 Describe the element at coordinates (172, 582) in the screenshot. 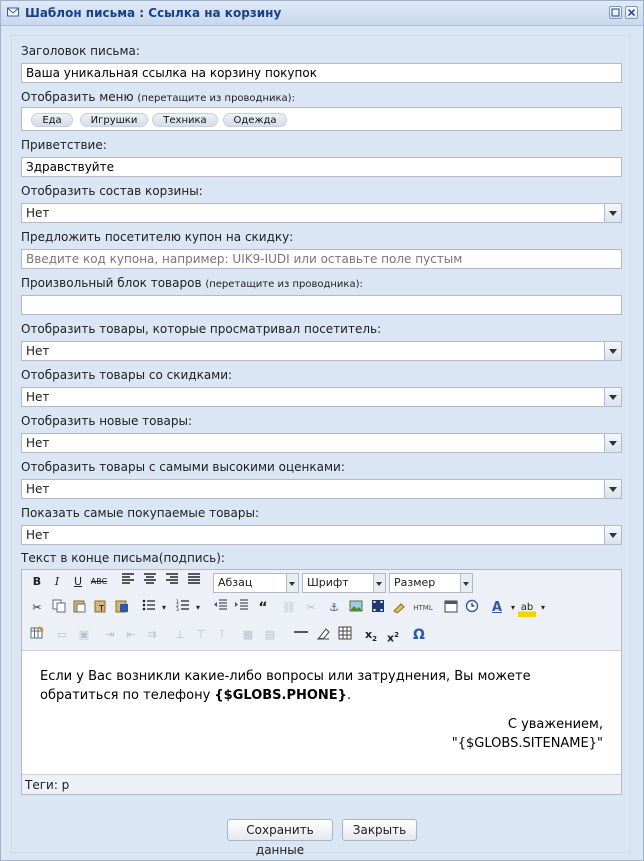

I see `align-right-icon` at that location.